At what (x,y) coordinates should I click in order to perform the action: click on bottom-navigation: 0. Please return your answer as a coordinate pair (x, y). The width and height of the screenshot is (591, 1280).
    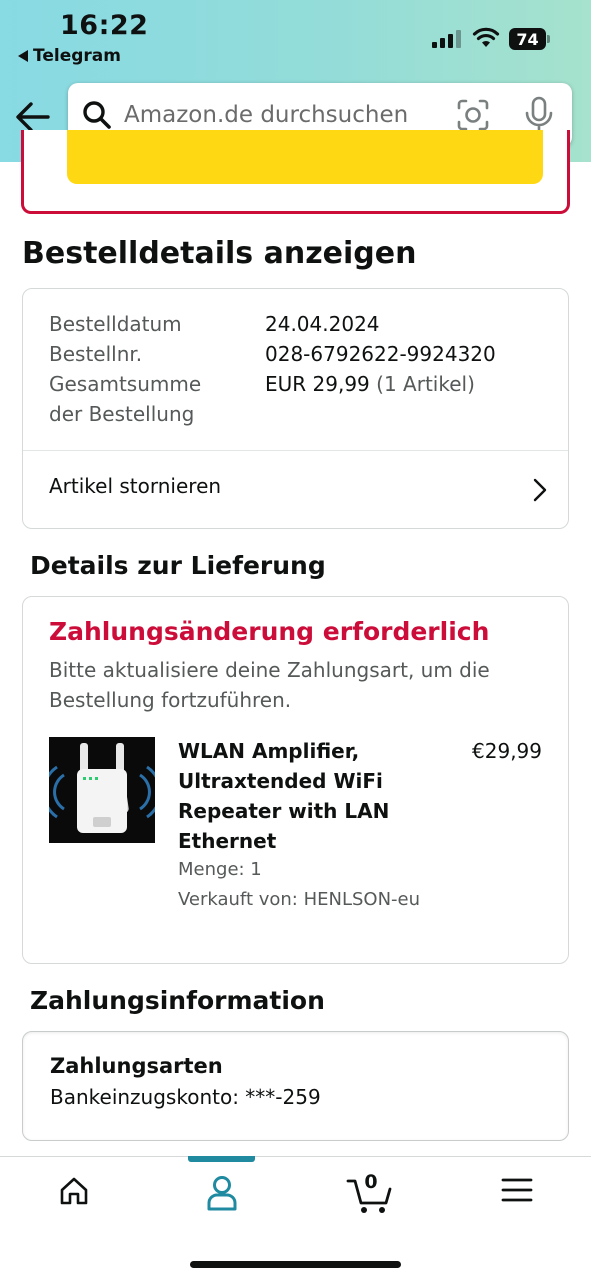
    Looking at the image, I should click on (295, 1218).